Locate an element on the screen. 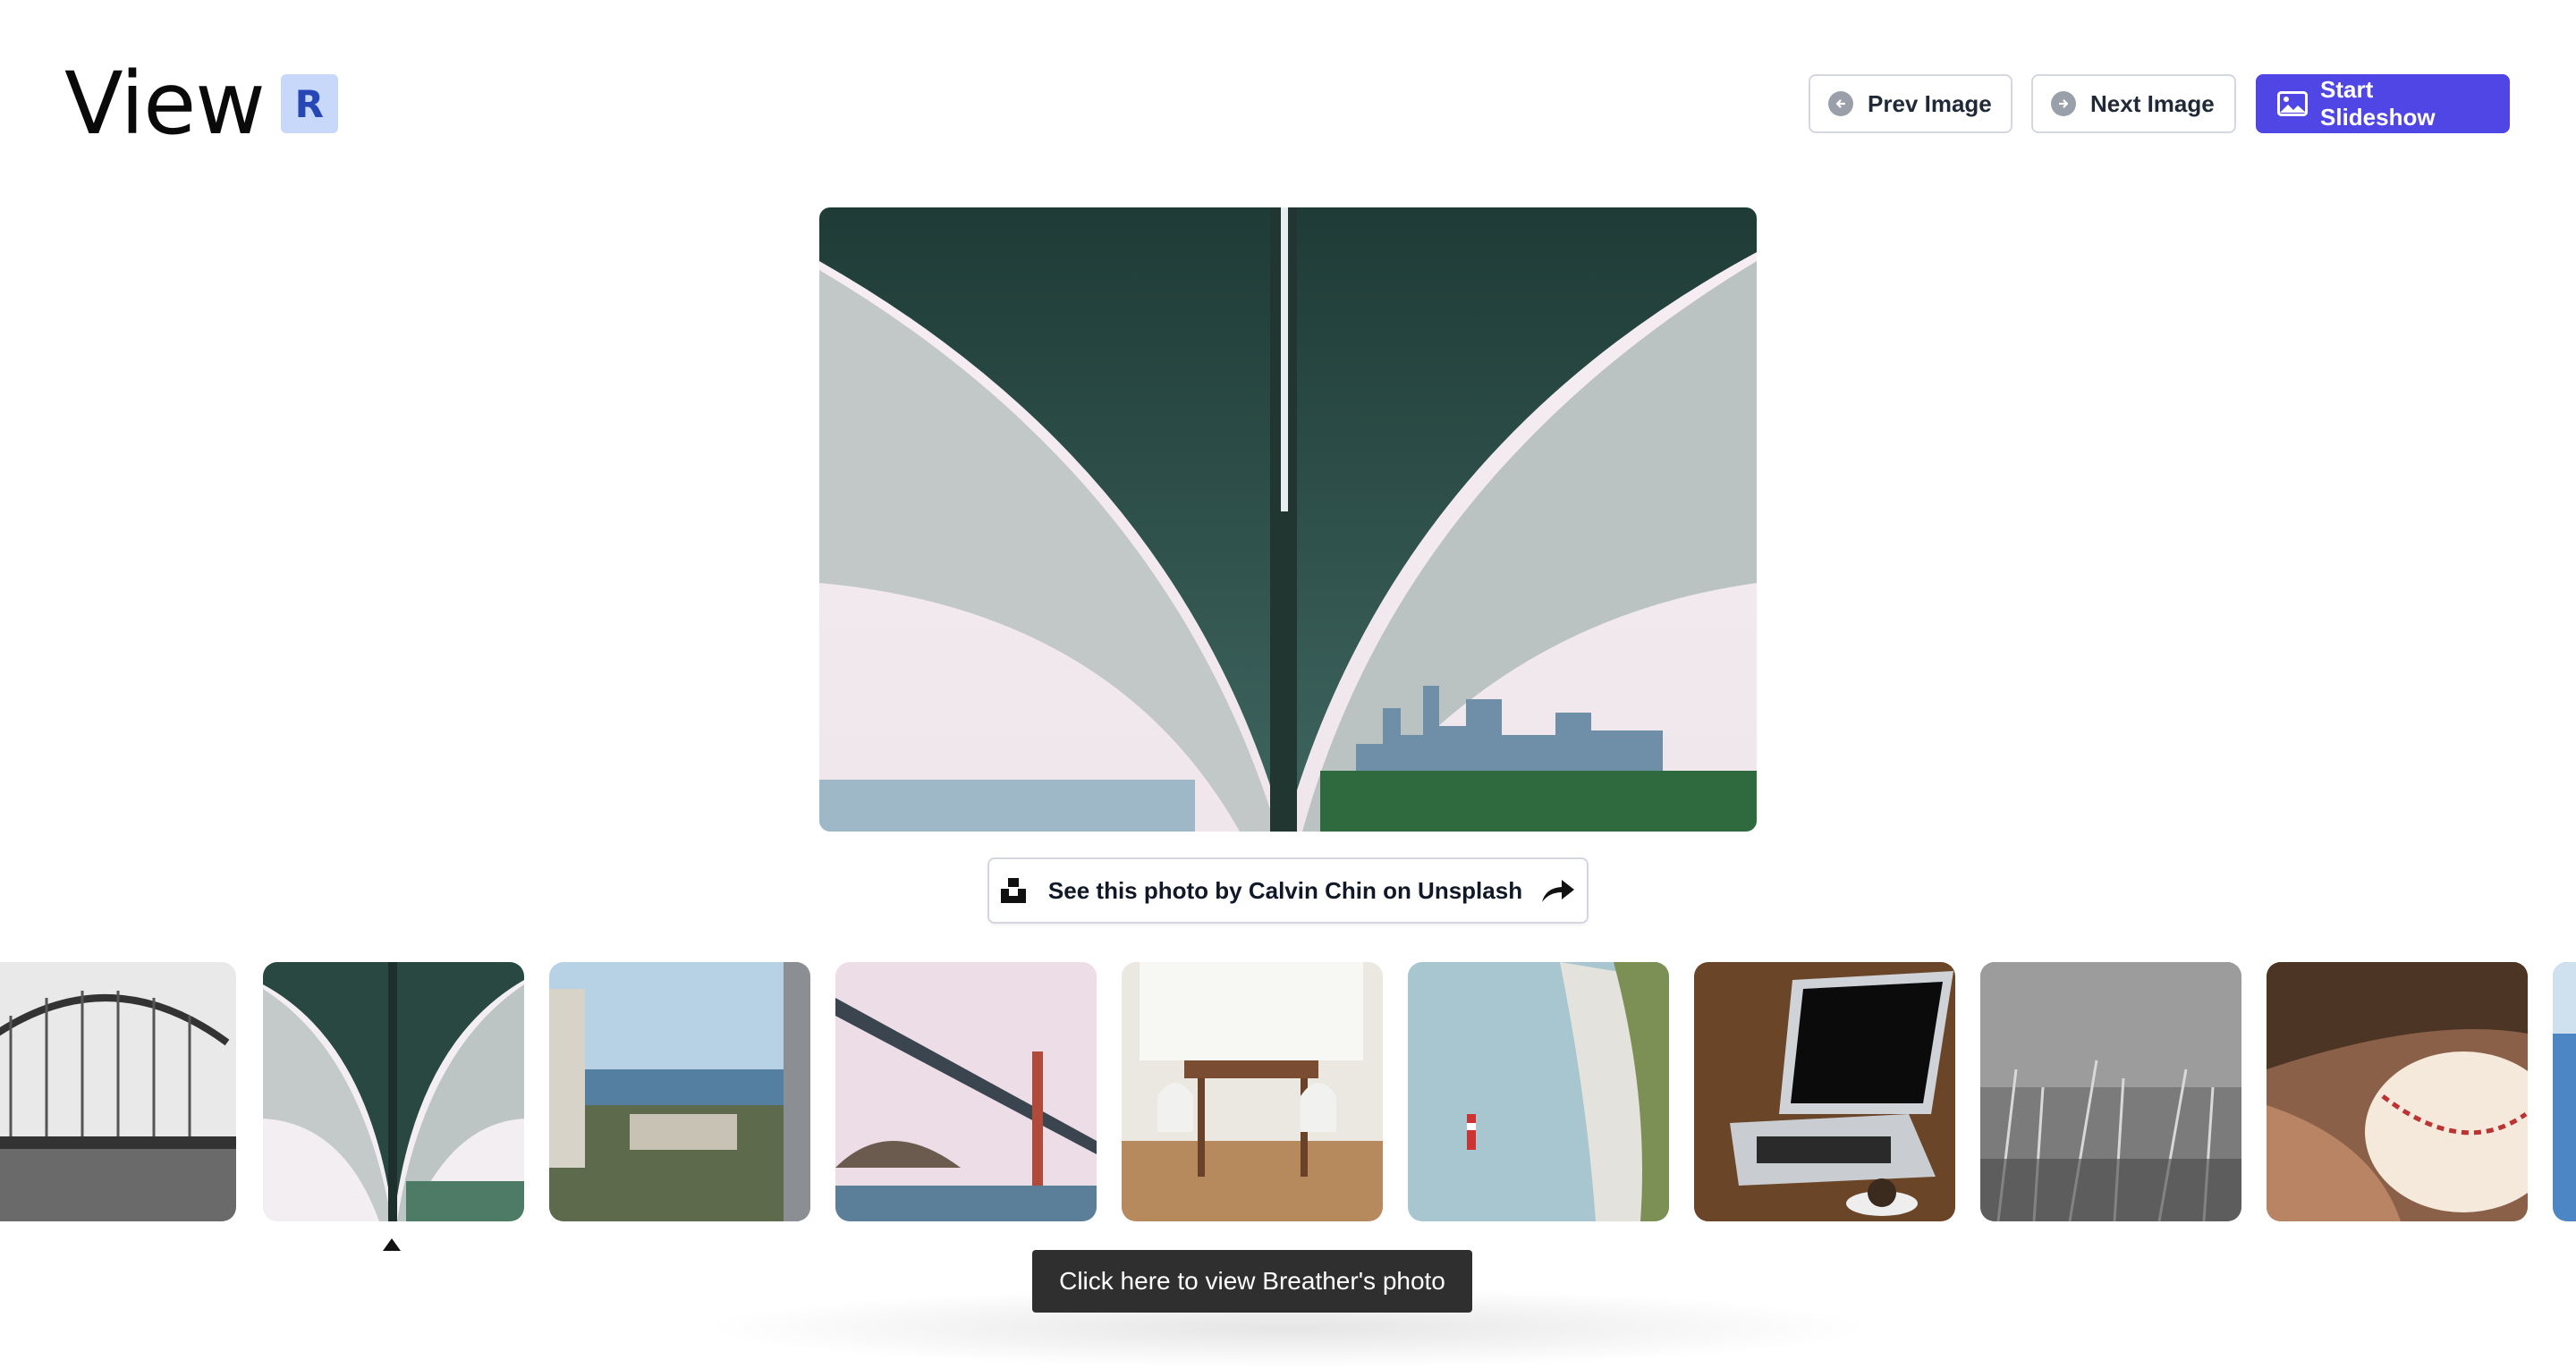 This screenshot has width=2576, height=1368. selected-thumbnail-caret-icon is located at coordinates (392, 1246).